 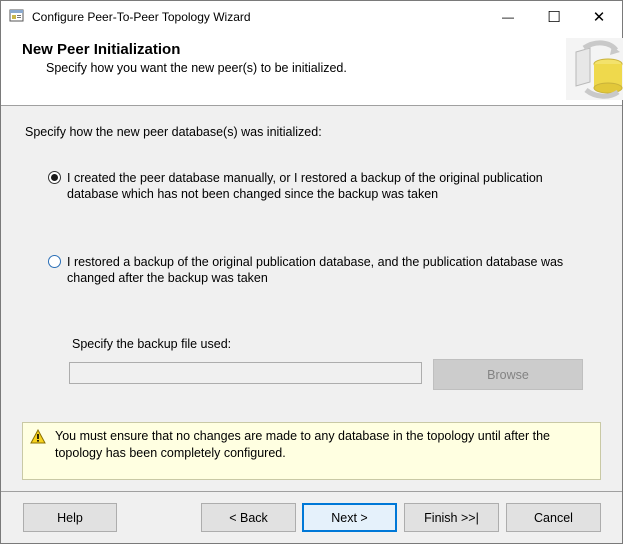 I want to click on maximize-icon: ☐, so click(x=554, y=17).